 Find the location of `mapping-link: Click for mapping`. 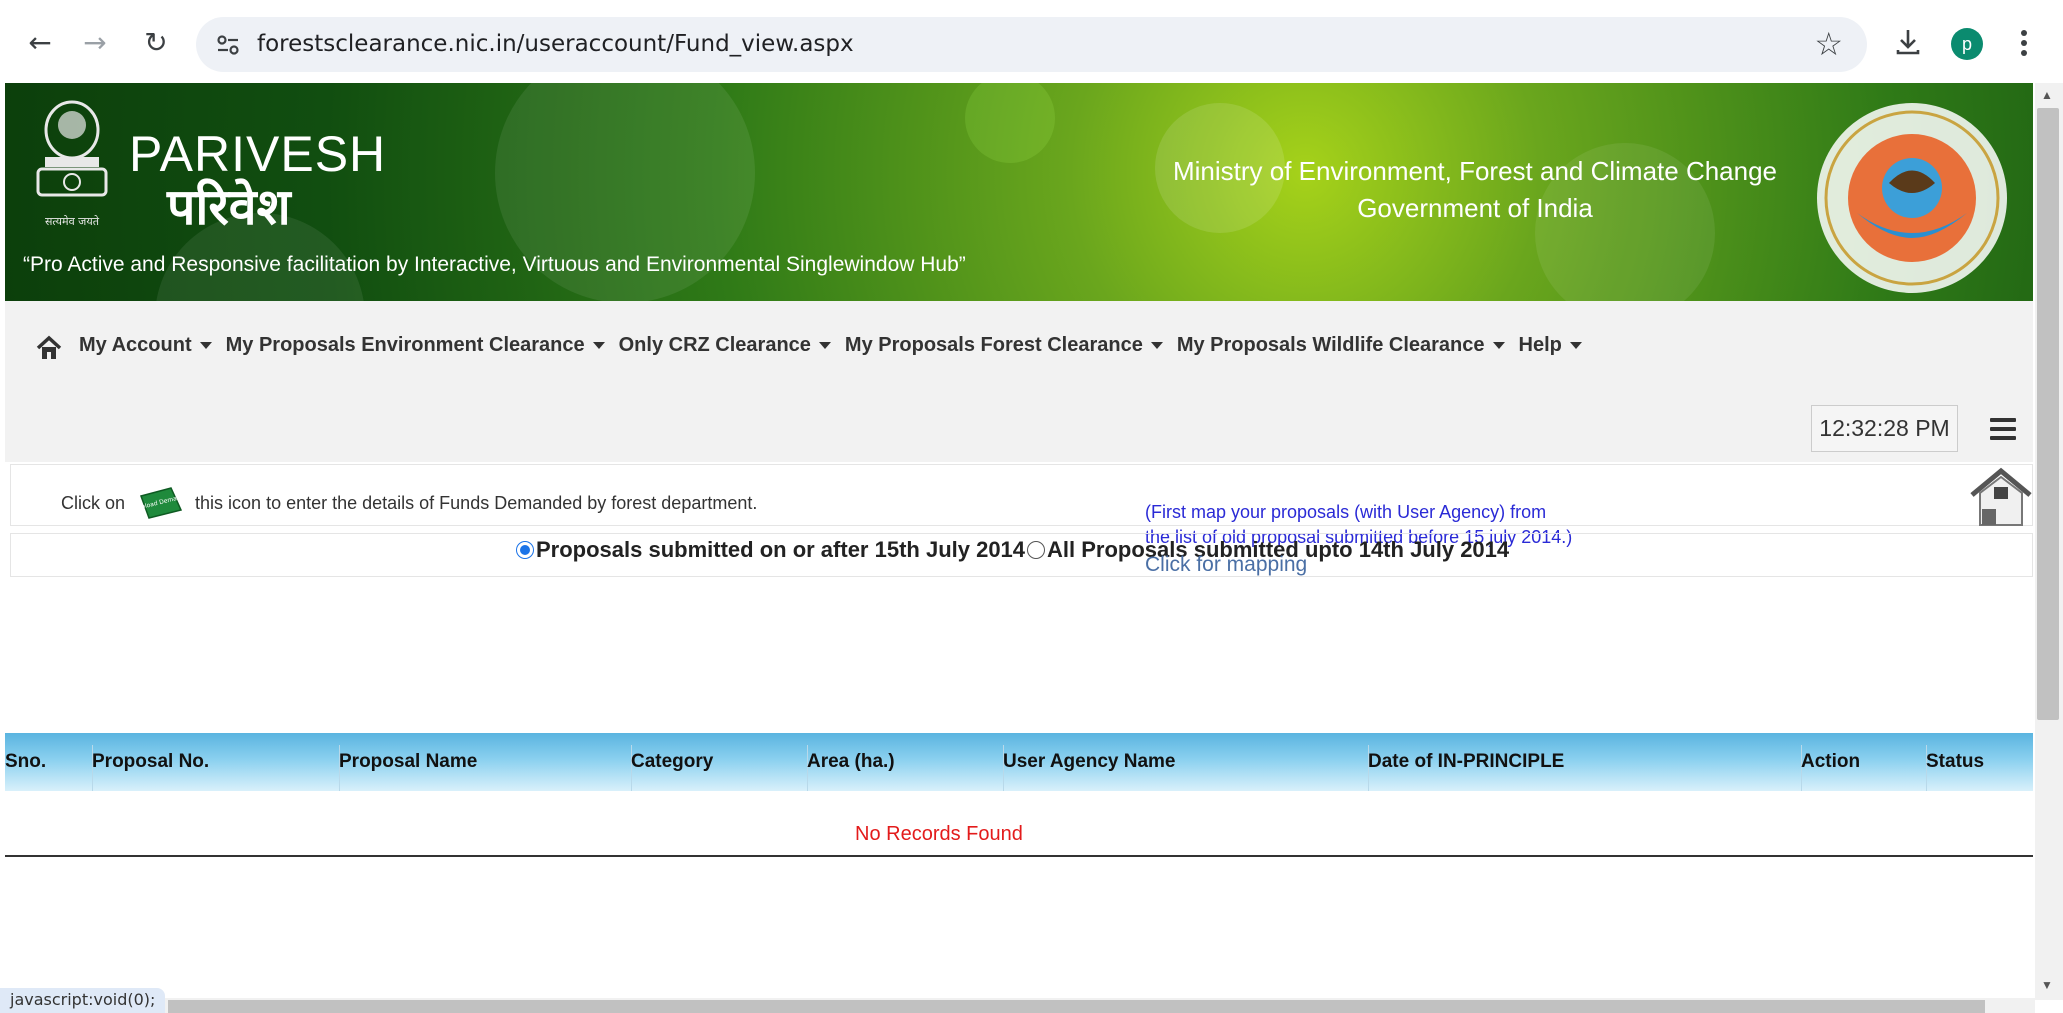

mapping-link: Click for mapping is located at coordinates (1226, 565).